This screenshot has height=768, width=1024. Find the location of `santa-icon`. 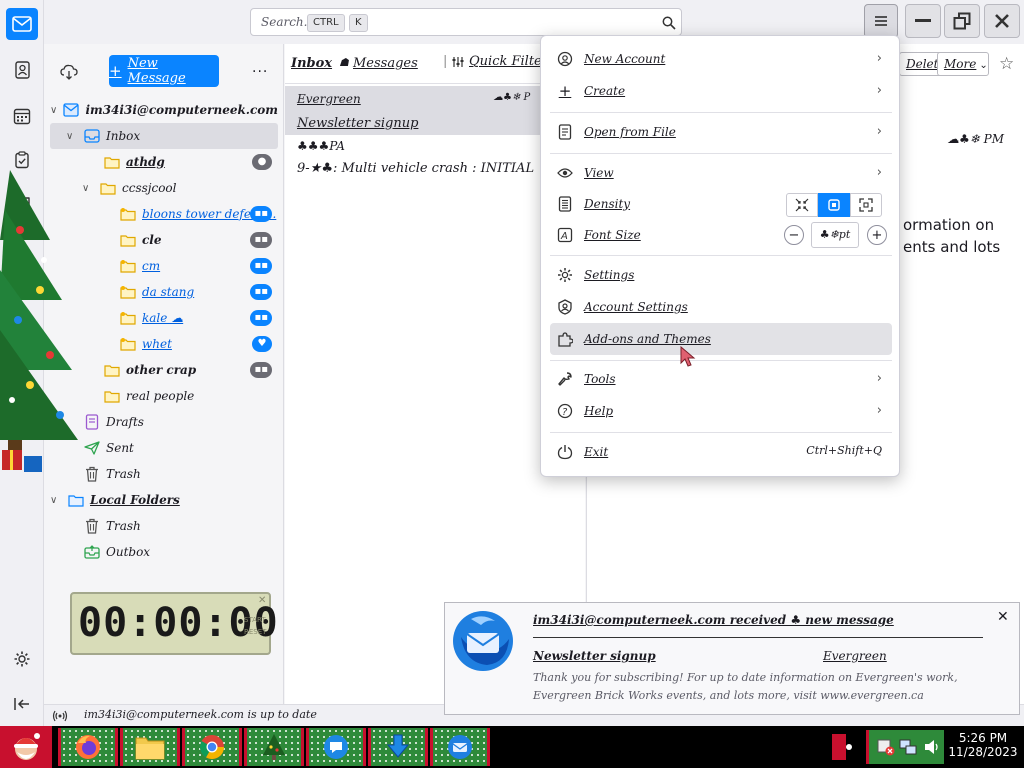

santa-icon is located at coordinates (27, 746).